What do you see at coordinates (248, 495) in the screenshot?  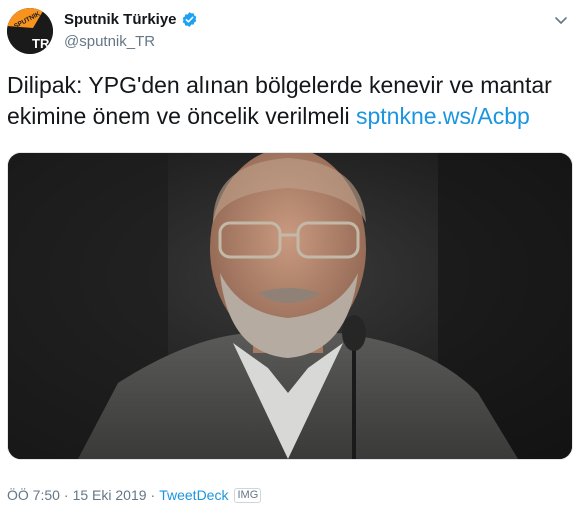 I see `image-badge: IMG` at bounding box center [248, 495].